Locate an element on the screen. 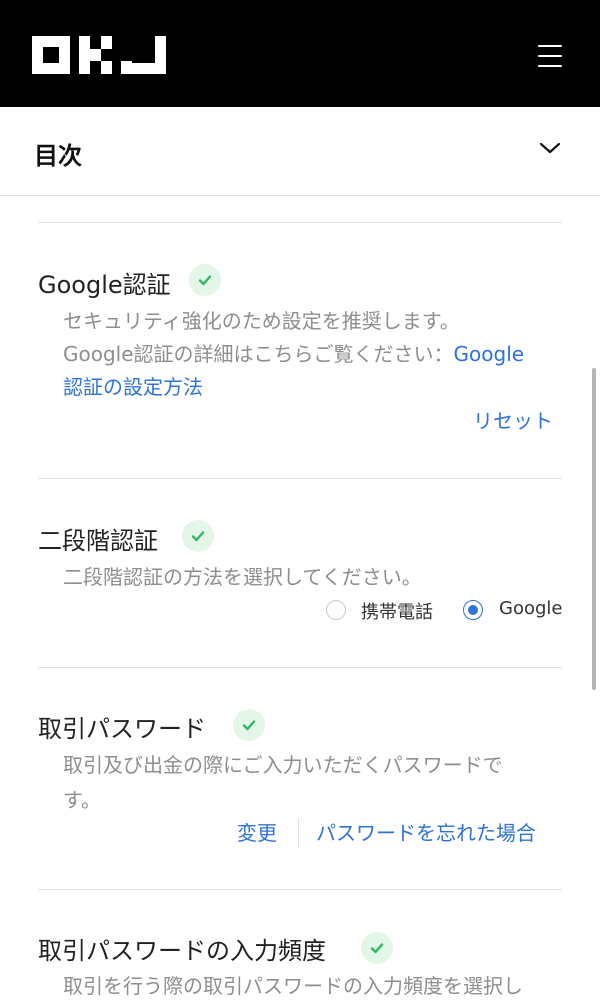 The image size is (600, 1000). forgot-password-link: パスワードを忘れた場合 is located at coordinates (426, 831).